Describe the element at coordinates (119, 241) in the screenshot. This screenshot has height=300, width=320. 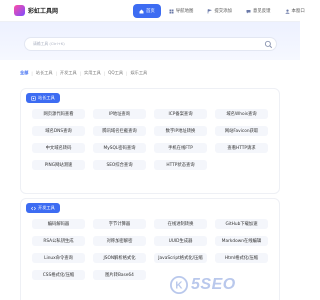
I see `tool-item: 对称加密解密` at that location.